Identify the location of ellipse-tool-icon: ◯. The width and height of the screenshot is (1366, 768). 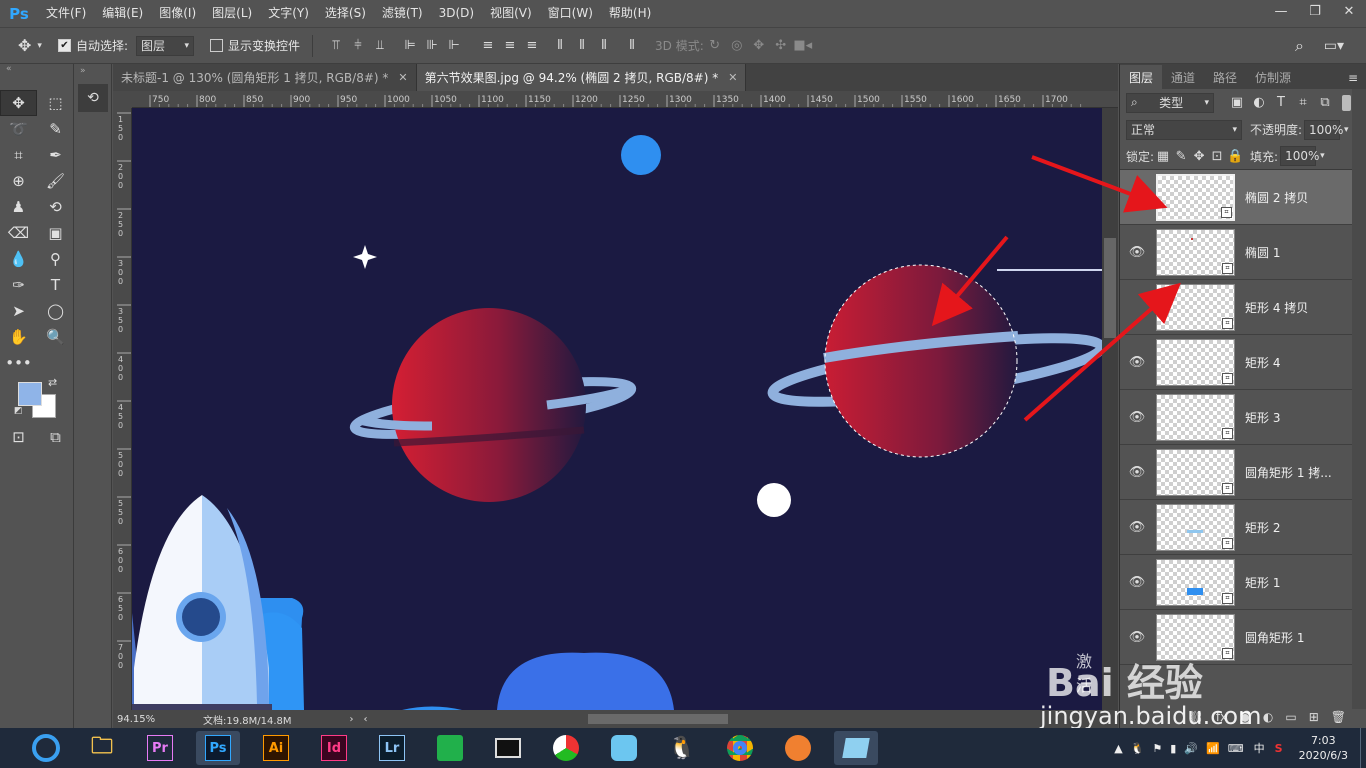
(55, 311).